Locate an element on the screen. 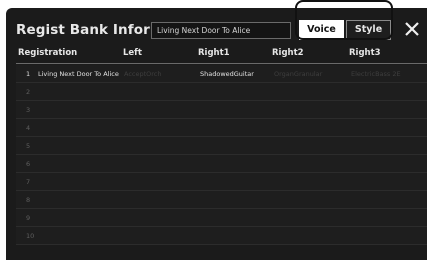  tab-voice: Voice is located at coordinates (321, 30).